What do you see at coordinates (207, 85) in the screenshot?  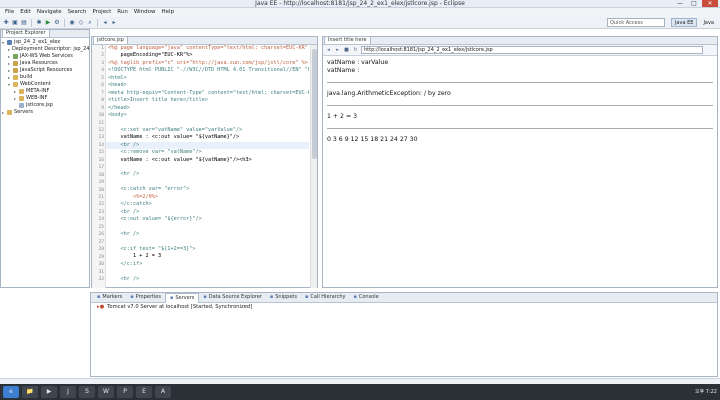 I see `code-line: <head>` at bounding box center [207, 85].